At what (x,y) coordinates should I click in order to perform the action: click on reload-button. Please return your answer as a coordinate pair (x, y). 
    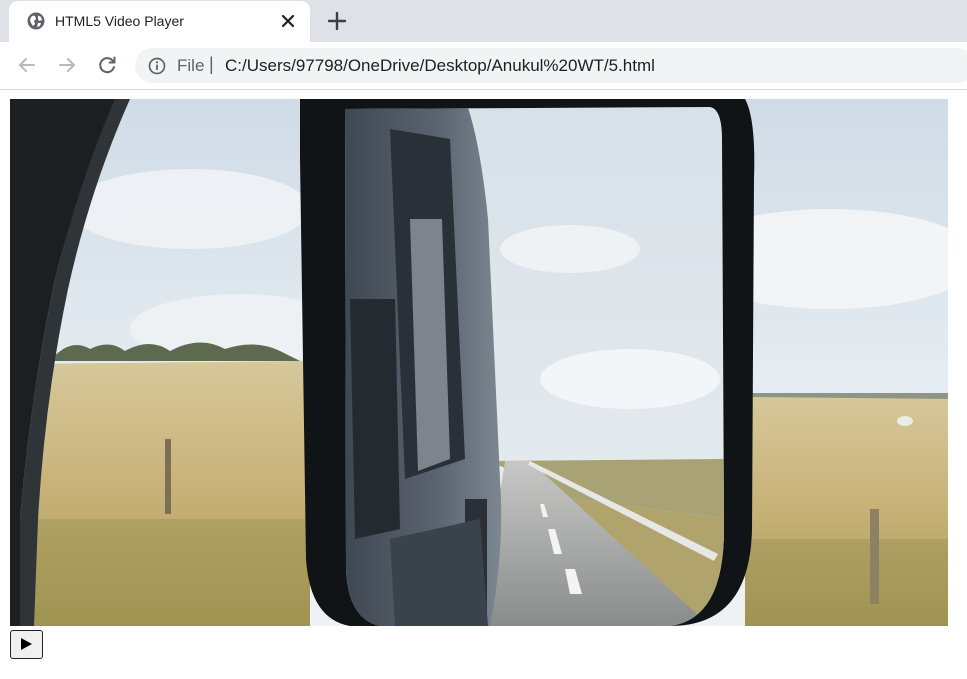
    Looking at the image, I should click on (107, 65).